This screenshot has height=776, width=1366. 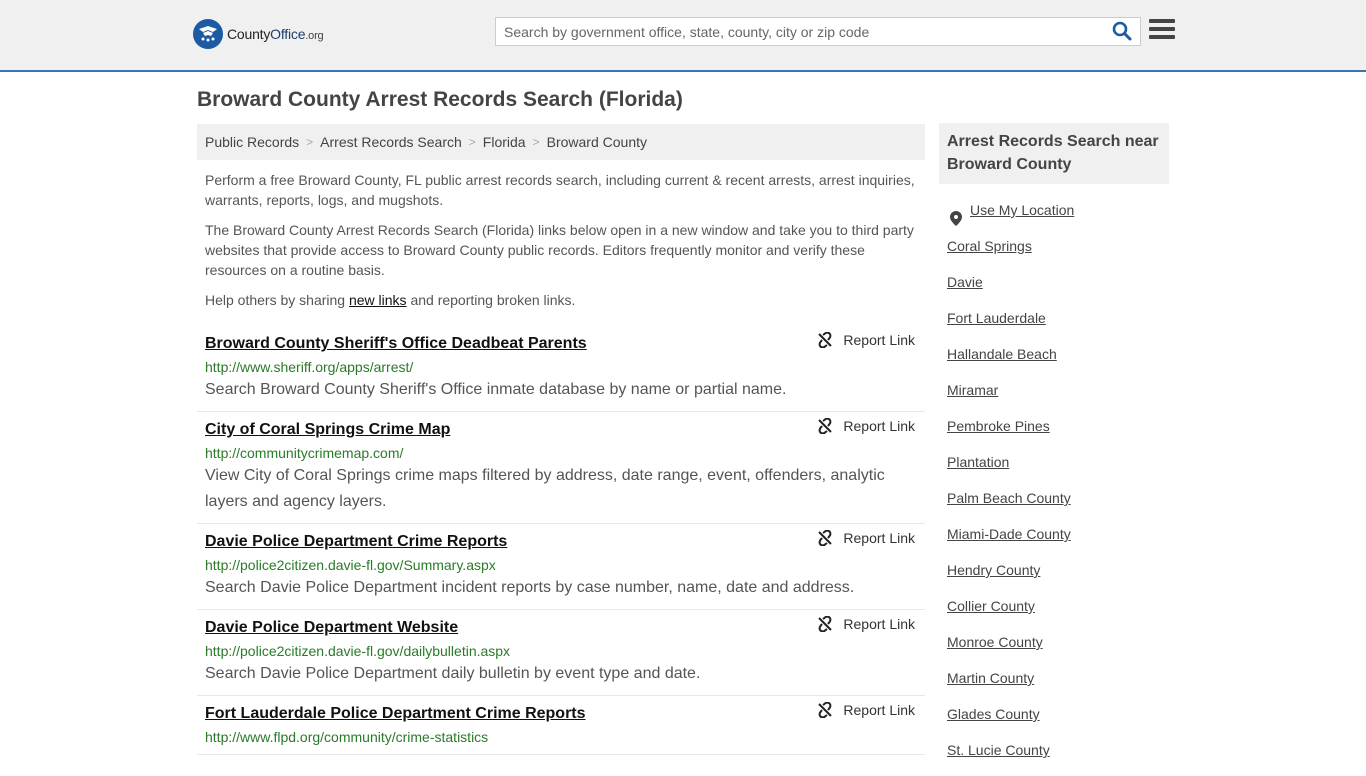 I want to click on logo-emblem-icon, so click(x=208, y=34).